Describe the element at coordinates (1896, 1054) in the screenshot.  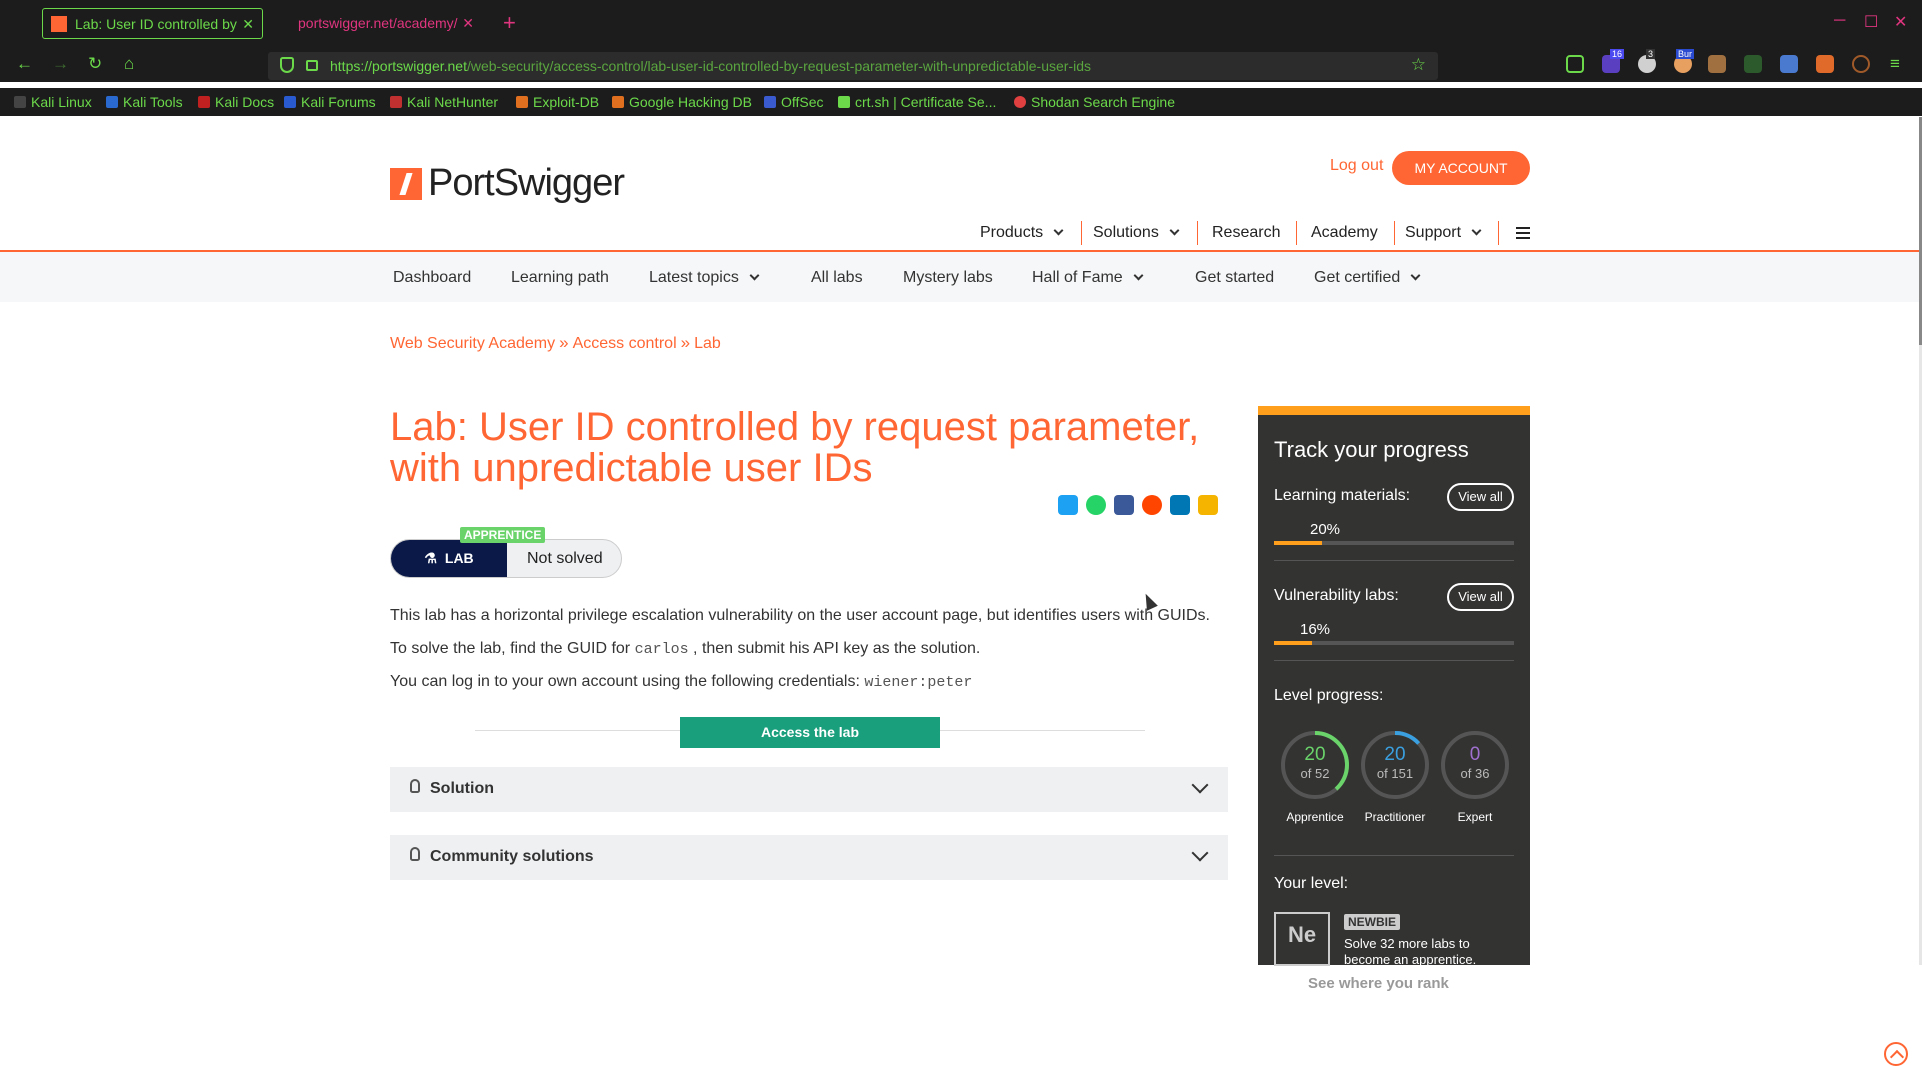
I see `scroll-to-top-icon` at that location.